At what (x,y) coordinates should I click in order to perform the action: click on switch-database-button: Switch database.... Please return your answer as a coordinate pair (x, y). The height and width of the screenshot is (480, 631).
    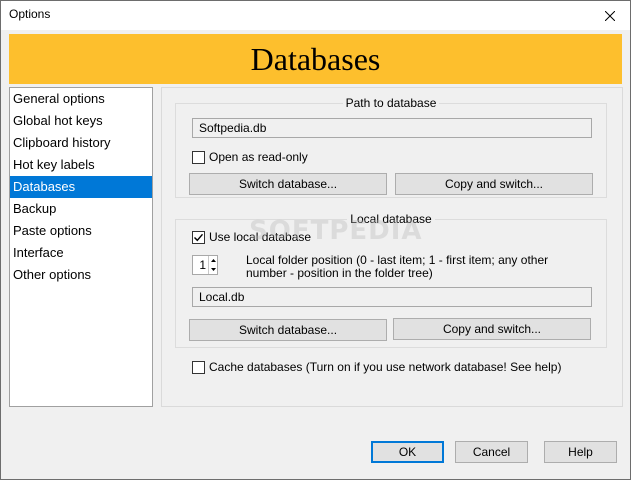
    Looking at the image, I should click on (288, 184).